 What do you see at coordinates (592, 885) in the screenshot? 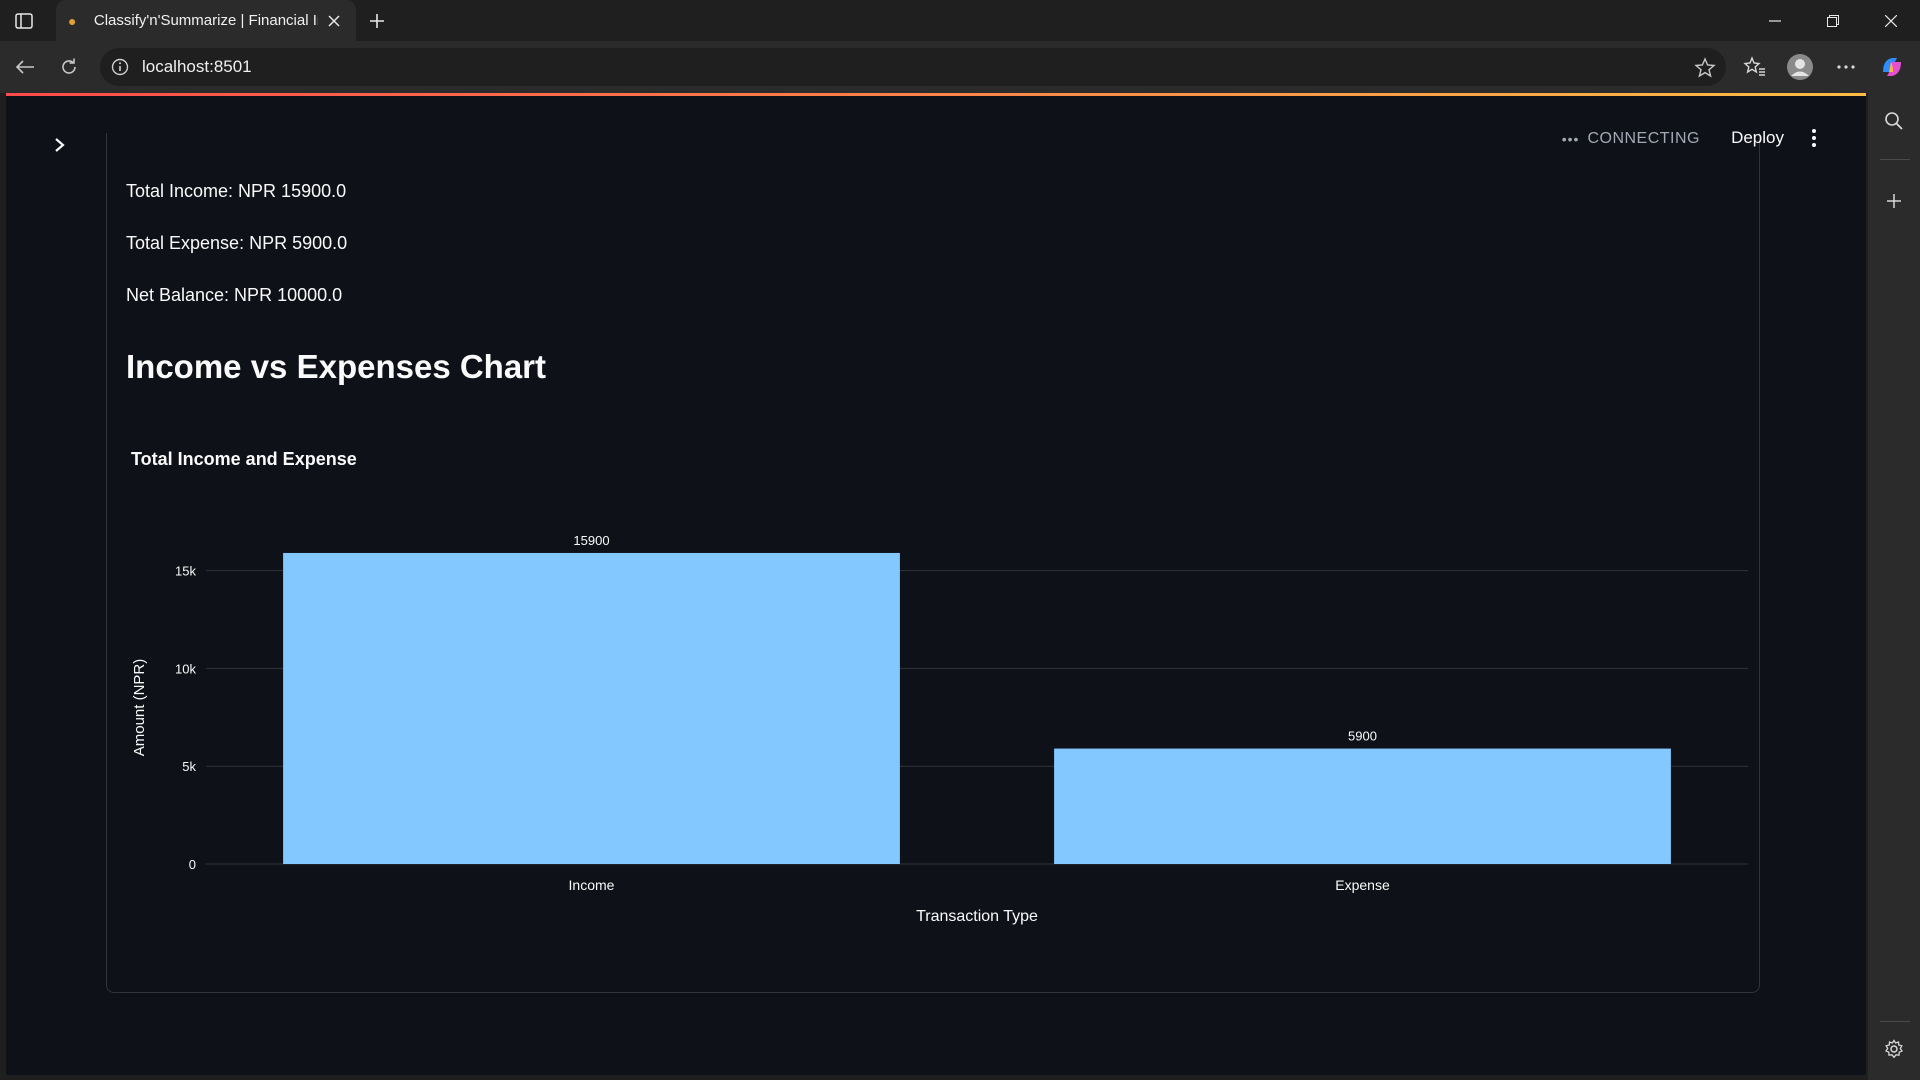
I see `x-tick-label: Income` at bounding box center [592, 885].